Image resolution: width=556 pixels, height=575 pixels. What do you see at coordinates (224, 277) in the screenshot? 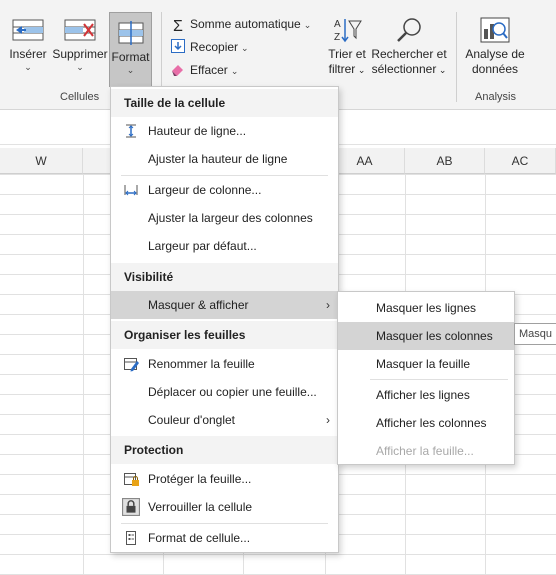
I see `visibility-header: Visibilité` at bounding box center [224, 277].